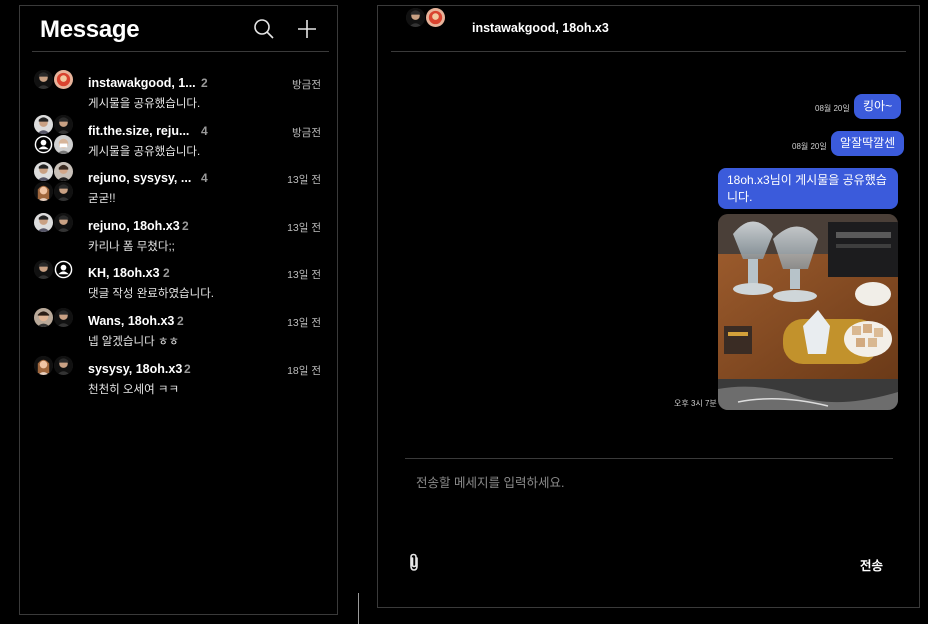 The image size is (928, 624). I want to click on conversation-item: fit.the.size, reju... 4 방금전 게시물을 공유했습니다., so click(178, 139).